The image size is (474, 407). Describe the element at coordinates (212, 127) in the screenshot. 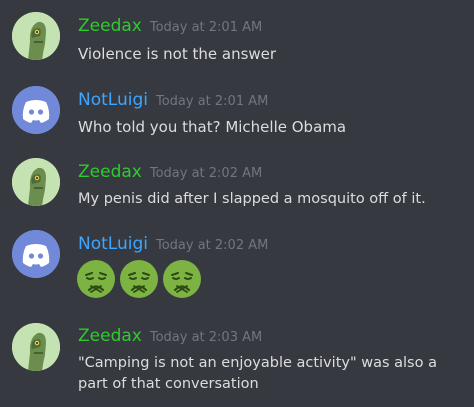

I see `message-text: Who told you that? Michelle Obama` at that location.